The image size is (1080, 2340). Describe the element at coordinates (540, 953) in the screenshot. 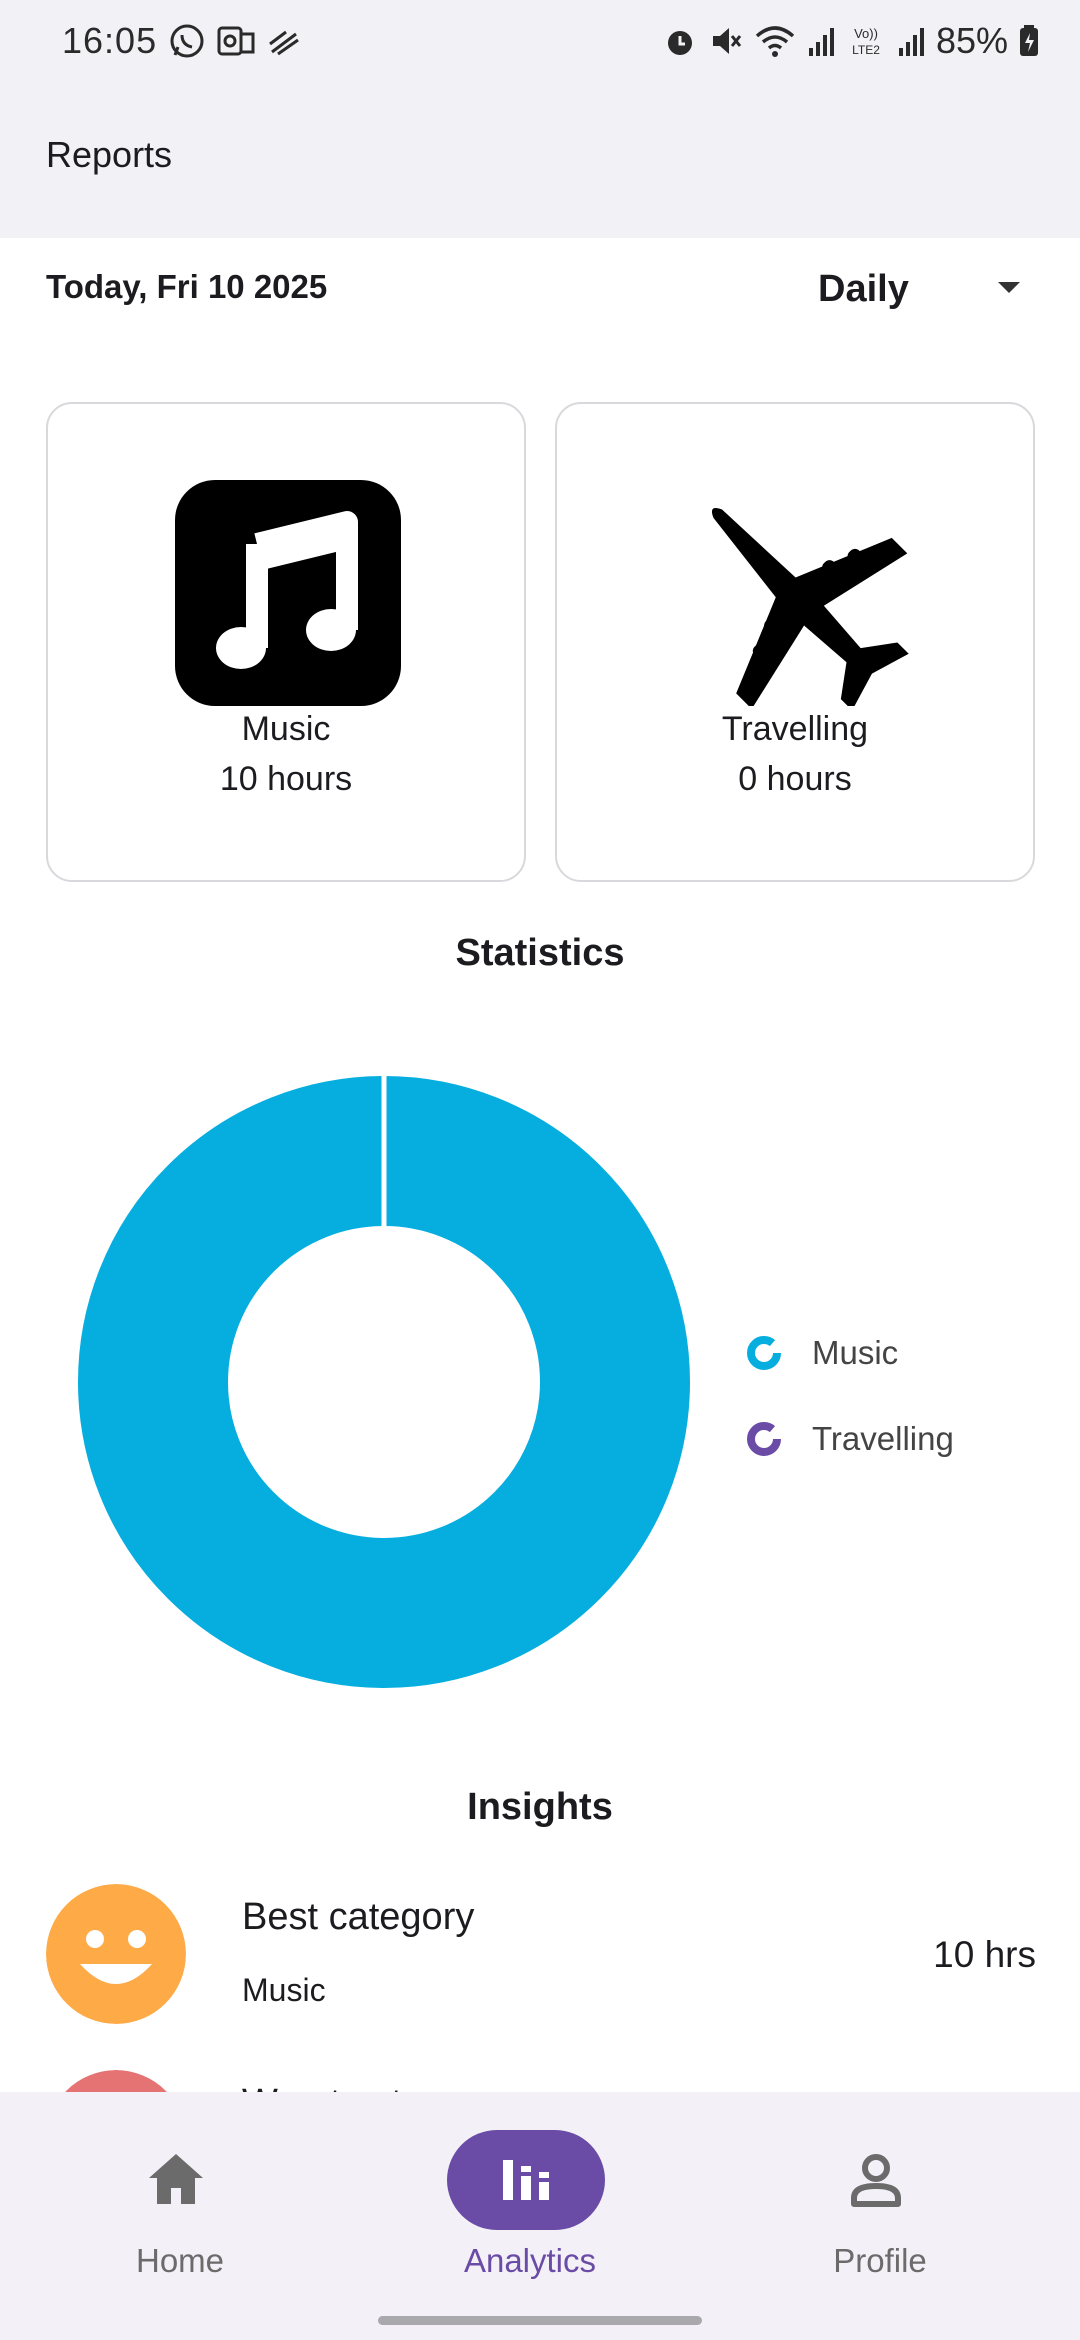

I see `statistics-title: Statistics` at that location.